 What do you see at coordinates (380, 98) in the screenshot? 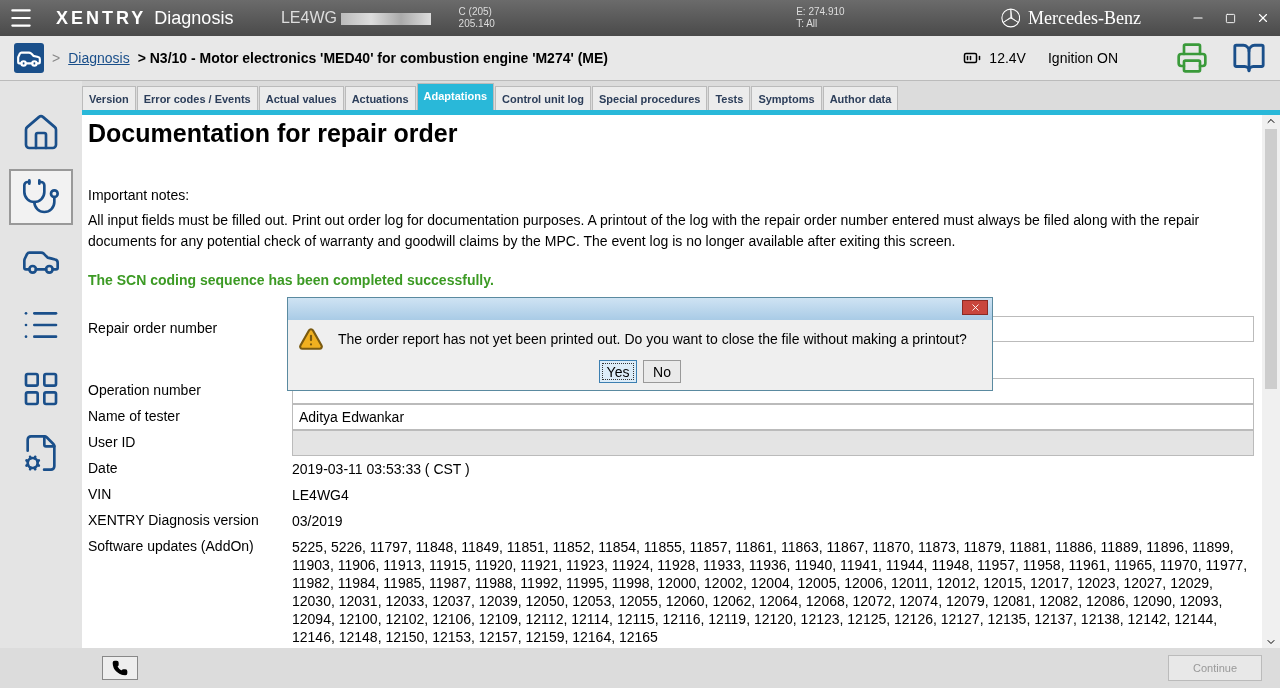
I see `tab: Actuations` at bounding box center [380, 98].